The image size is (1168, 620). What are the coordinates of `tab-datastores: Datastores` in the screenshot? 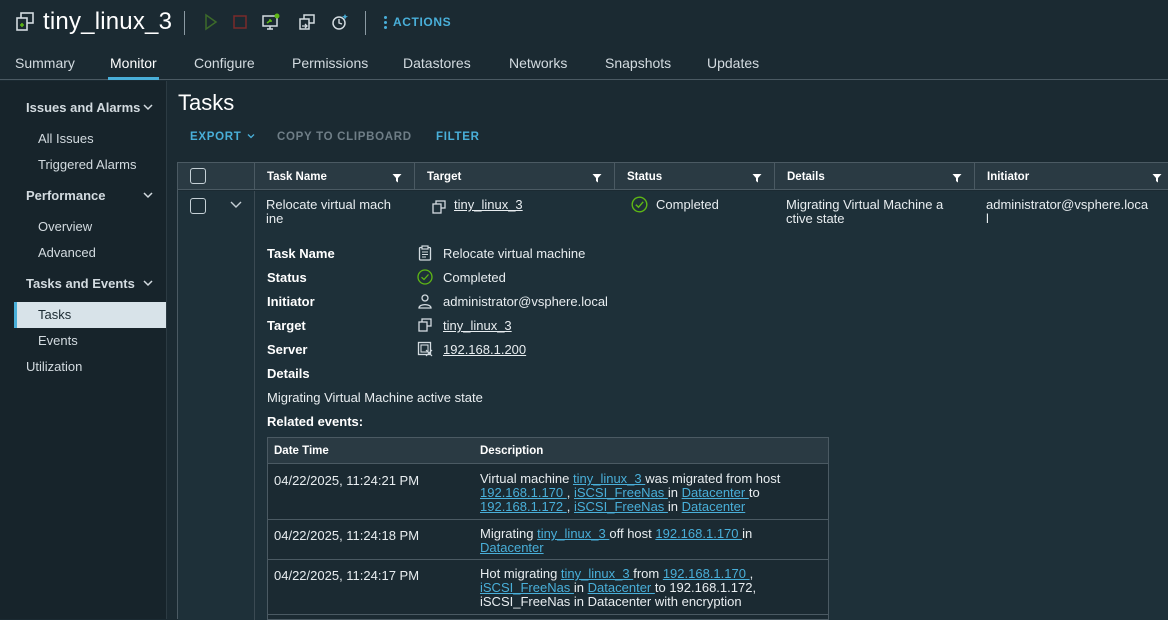 It's located at (437, 67).